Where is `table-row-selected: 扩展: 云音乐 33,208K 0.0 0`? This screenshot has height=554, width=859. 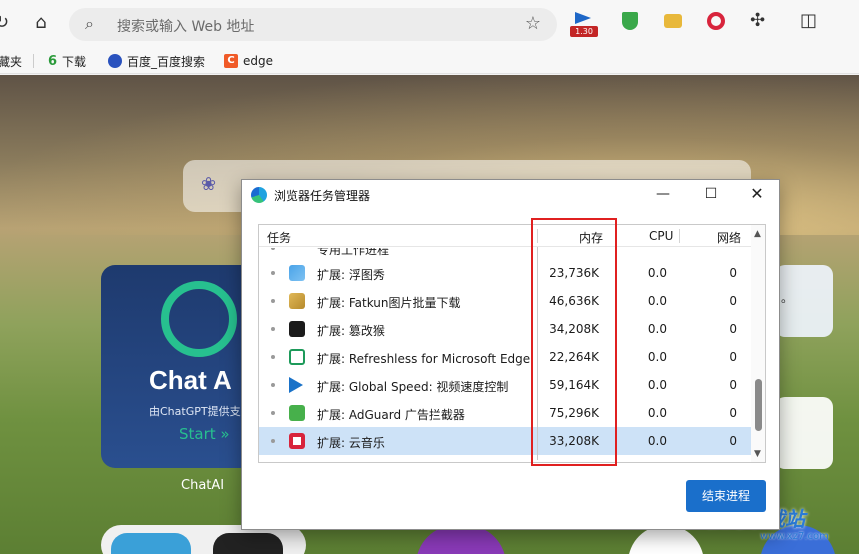
table-row-selected: 扩展: 云音乐 33,208K 0.0 0 is located at coordinates (505, 441).